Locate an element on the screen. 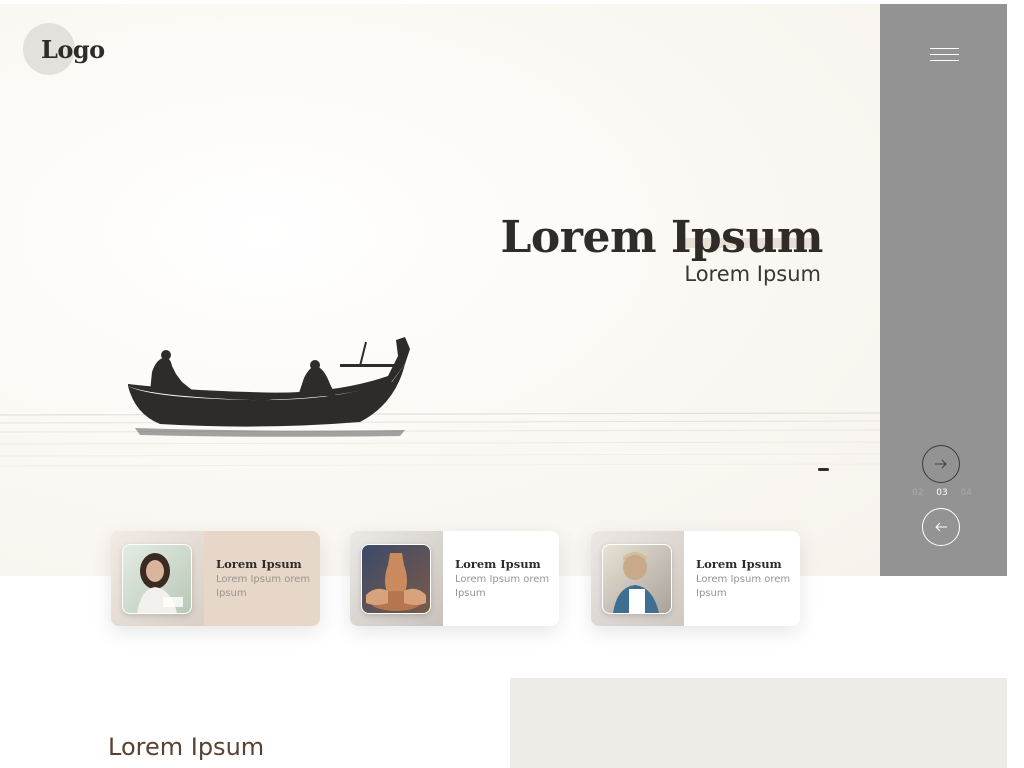  slide-pager: 02 03 04 is located at coordinates (942, 493).